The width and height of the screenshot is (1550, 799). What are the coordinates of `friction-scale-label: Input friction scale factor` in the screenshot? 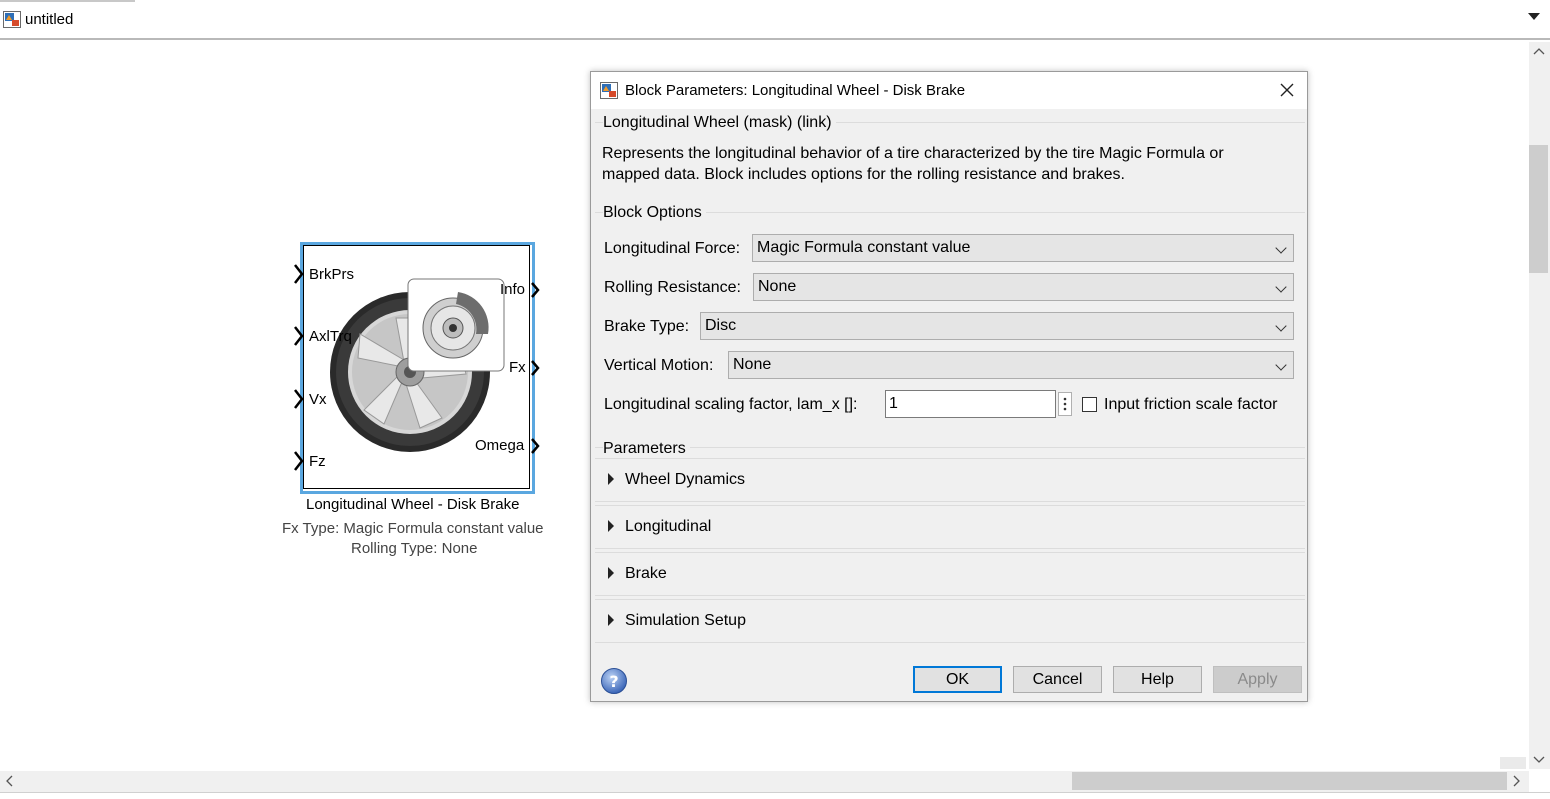 It's located at (1190, 405).